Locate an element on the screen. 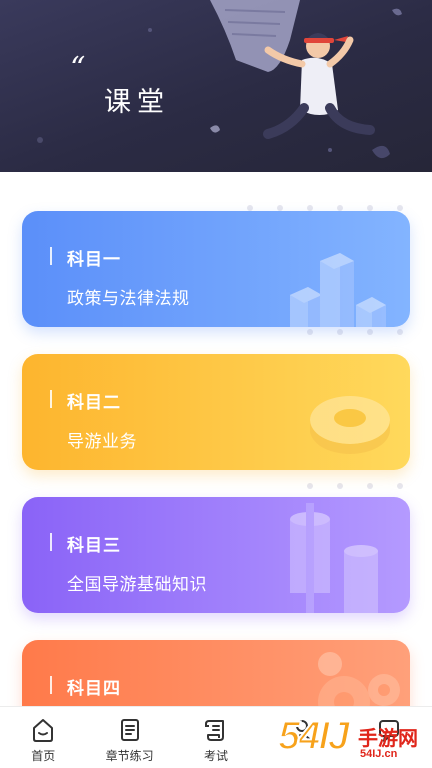  course-card-1: 科目一 政策与法律法规 is located at coordinates (216, 269).